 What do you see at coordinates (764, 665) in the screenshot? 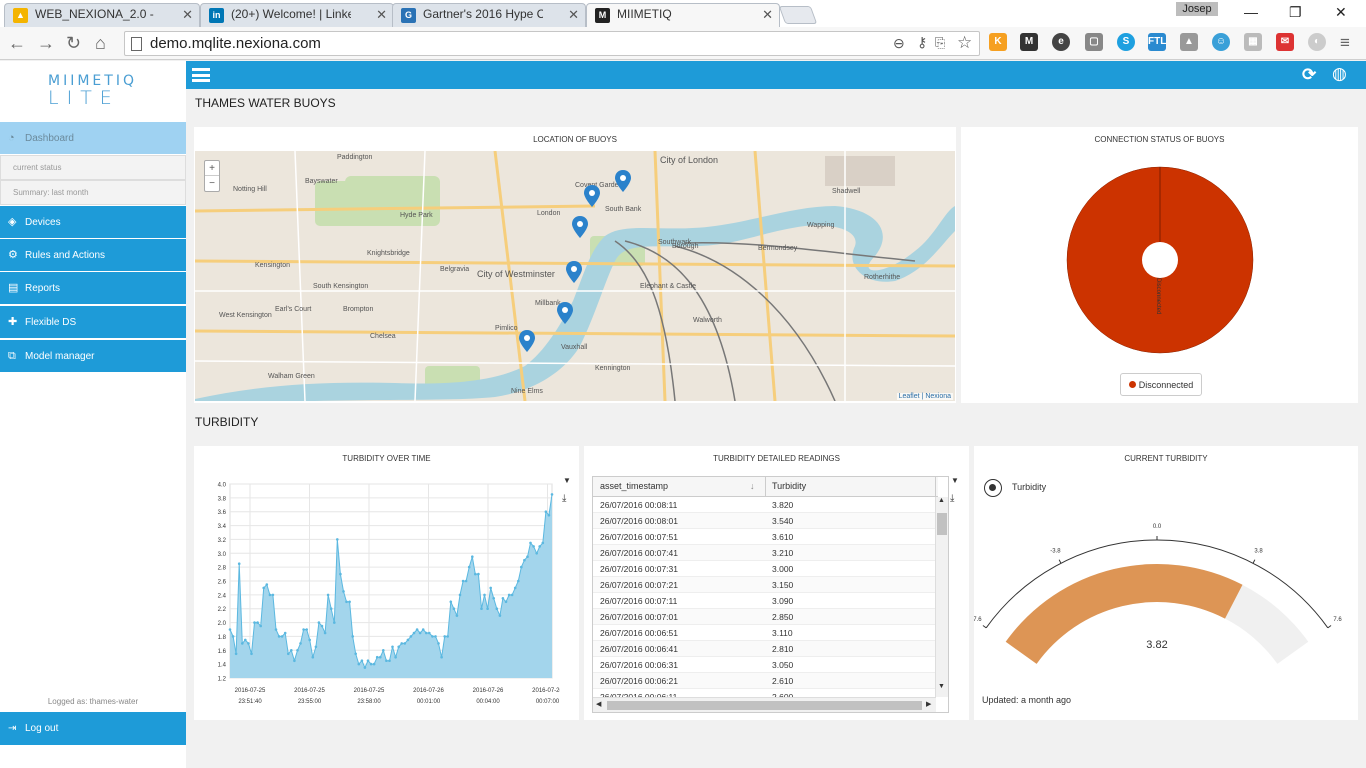
I see `table-row: 26/07/2016 00:06:31 3.050` at bounding box center [764, 665].